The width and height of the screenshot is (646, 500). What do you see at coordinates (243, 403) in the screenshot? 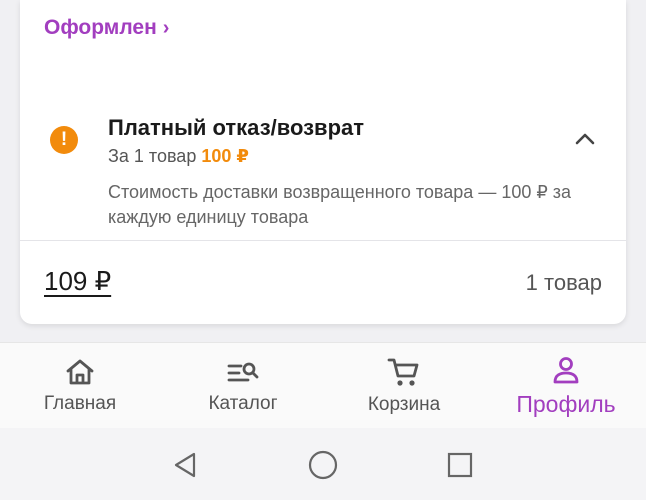
I see `nav-label-catalog: Каталог` at bounding box center [243, 403].